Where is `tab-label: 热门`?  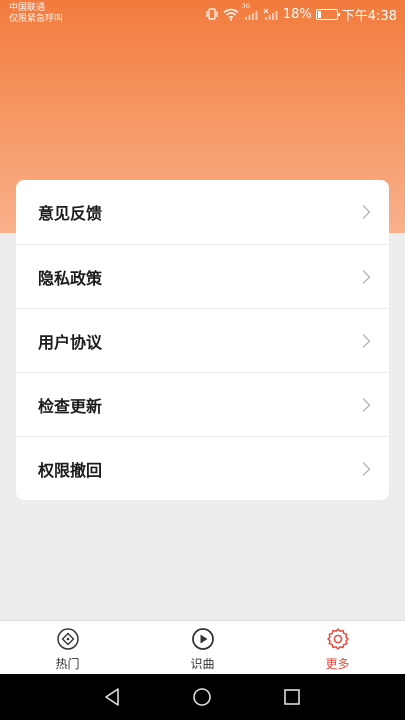 tab-label: 热门 is located at coordinates (67, 664).